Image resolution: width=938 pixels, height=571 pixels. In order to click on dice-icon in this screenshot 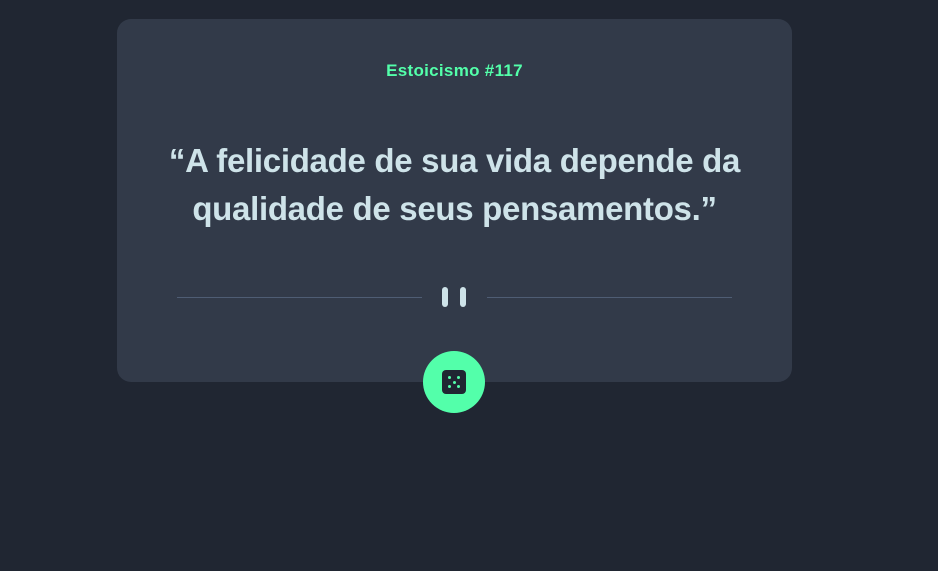, I will do `click(454, 382)`.